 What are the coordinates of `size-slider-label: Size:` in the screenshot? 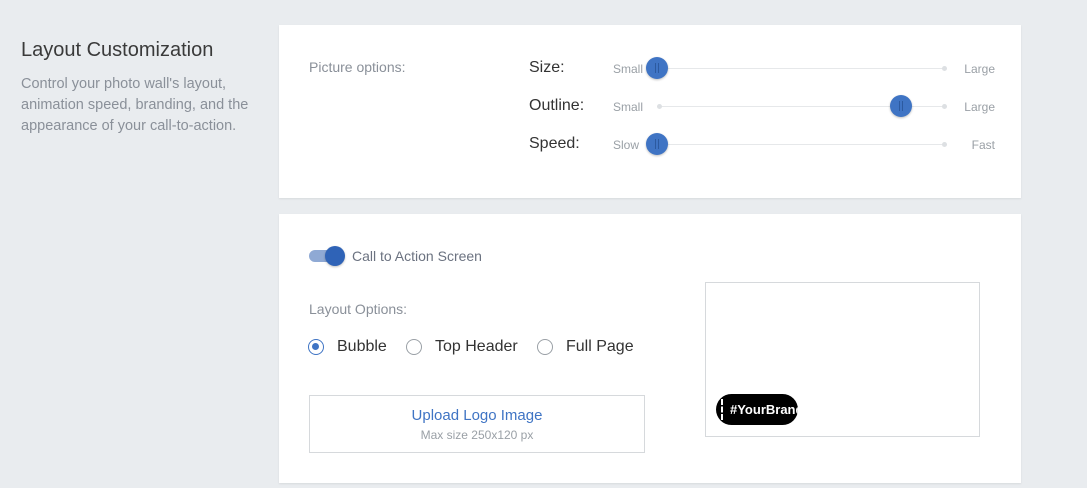 It's located at (547, 67).